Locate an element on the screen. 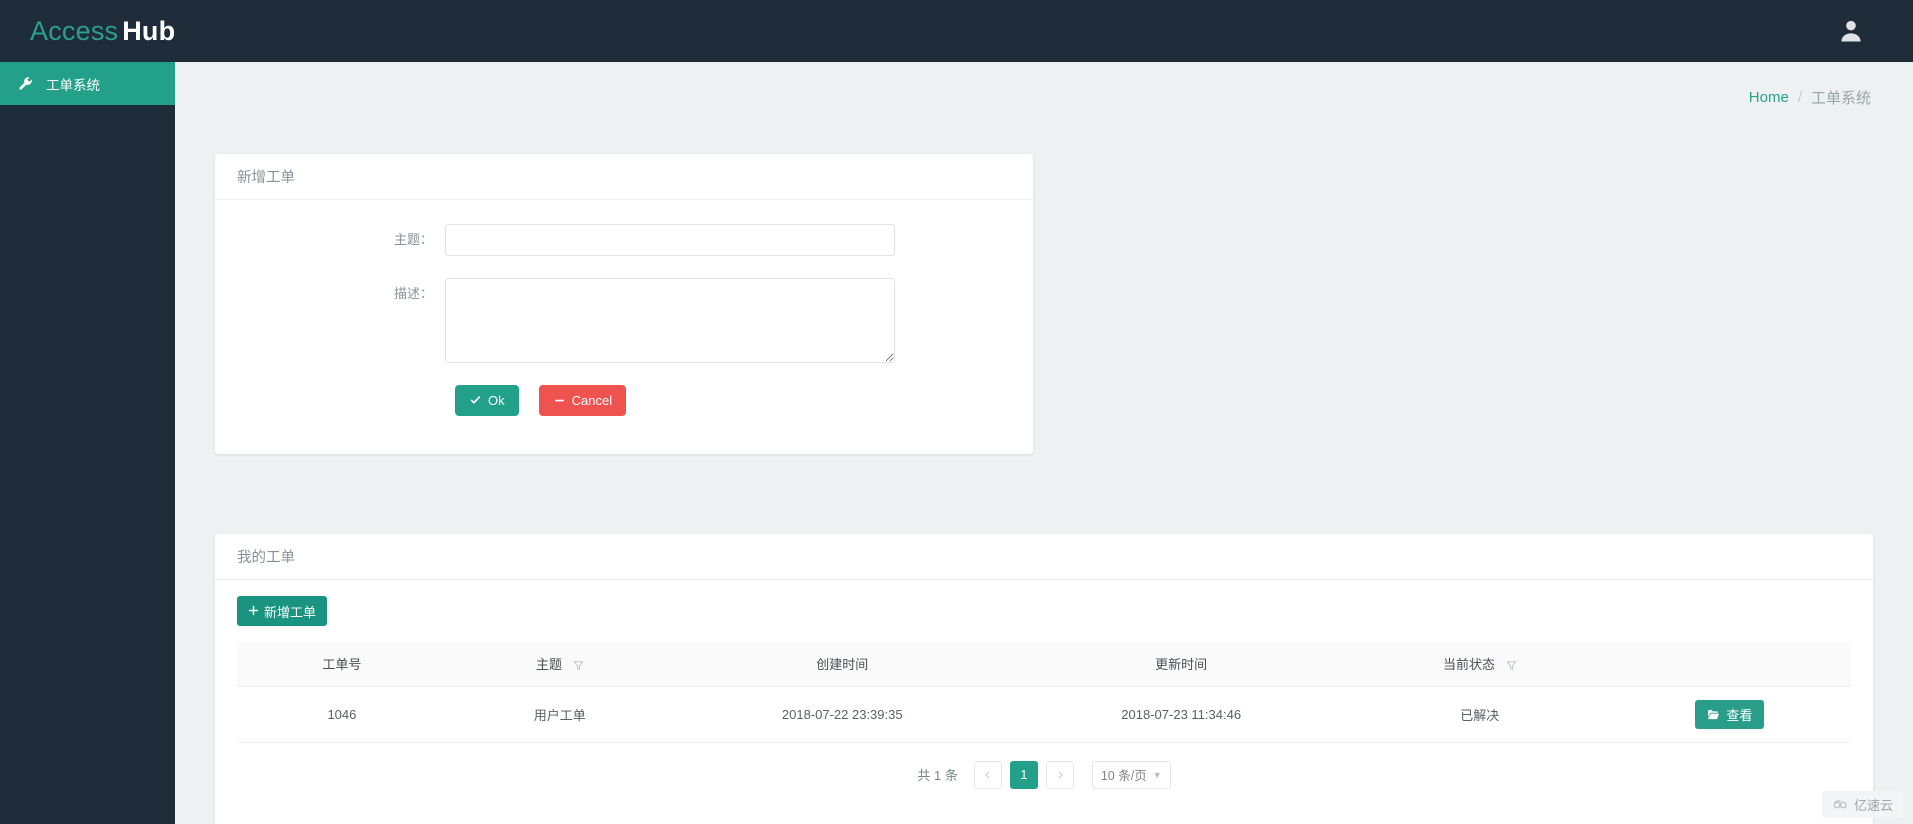 Image resolution: width=1913 pixels, height=824 pixels. table-card-title: 我的工单 is located at coordinates (1044, 557).